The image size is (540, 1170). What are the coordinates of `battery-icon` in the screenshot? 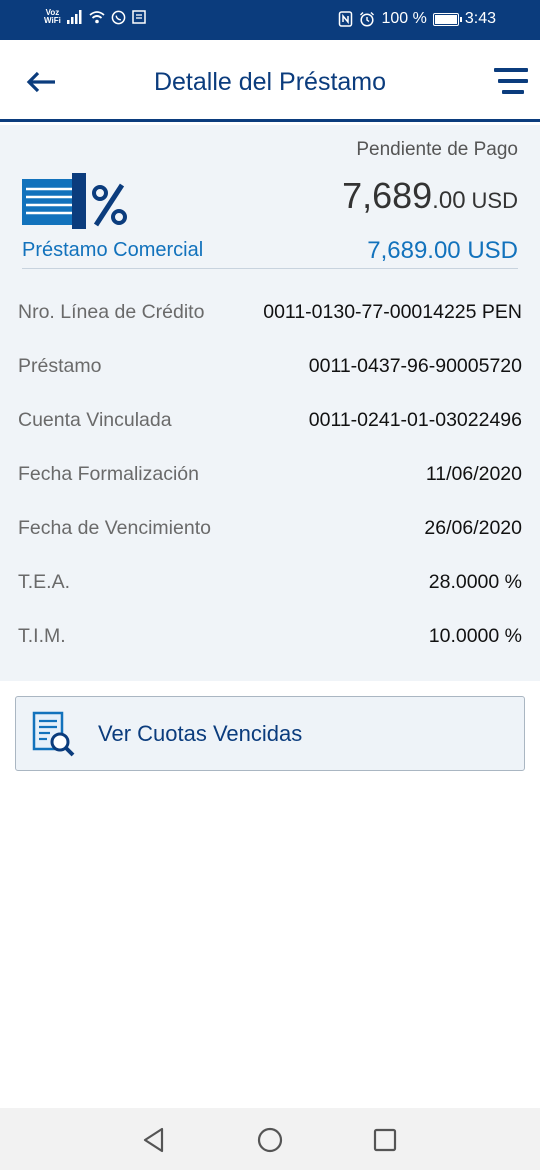 It's located at (447, 19).